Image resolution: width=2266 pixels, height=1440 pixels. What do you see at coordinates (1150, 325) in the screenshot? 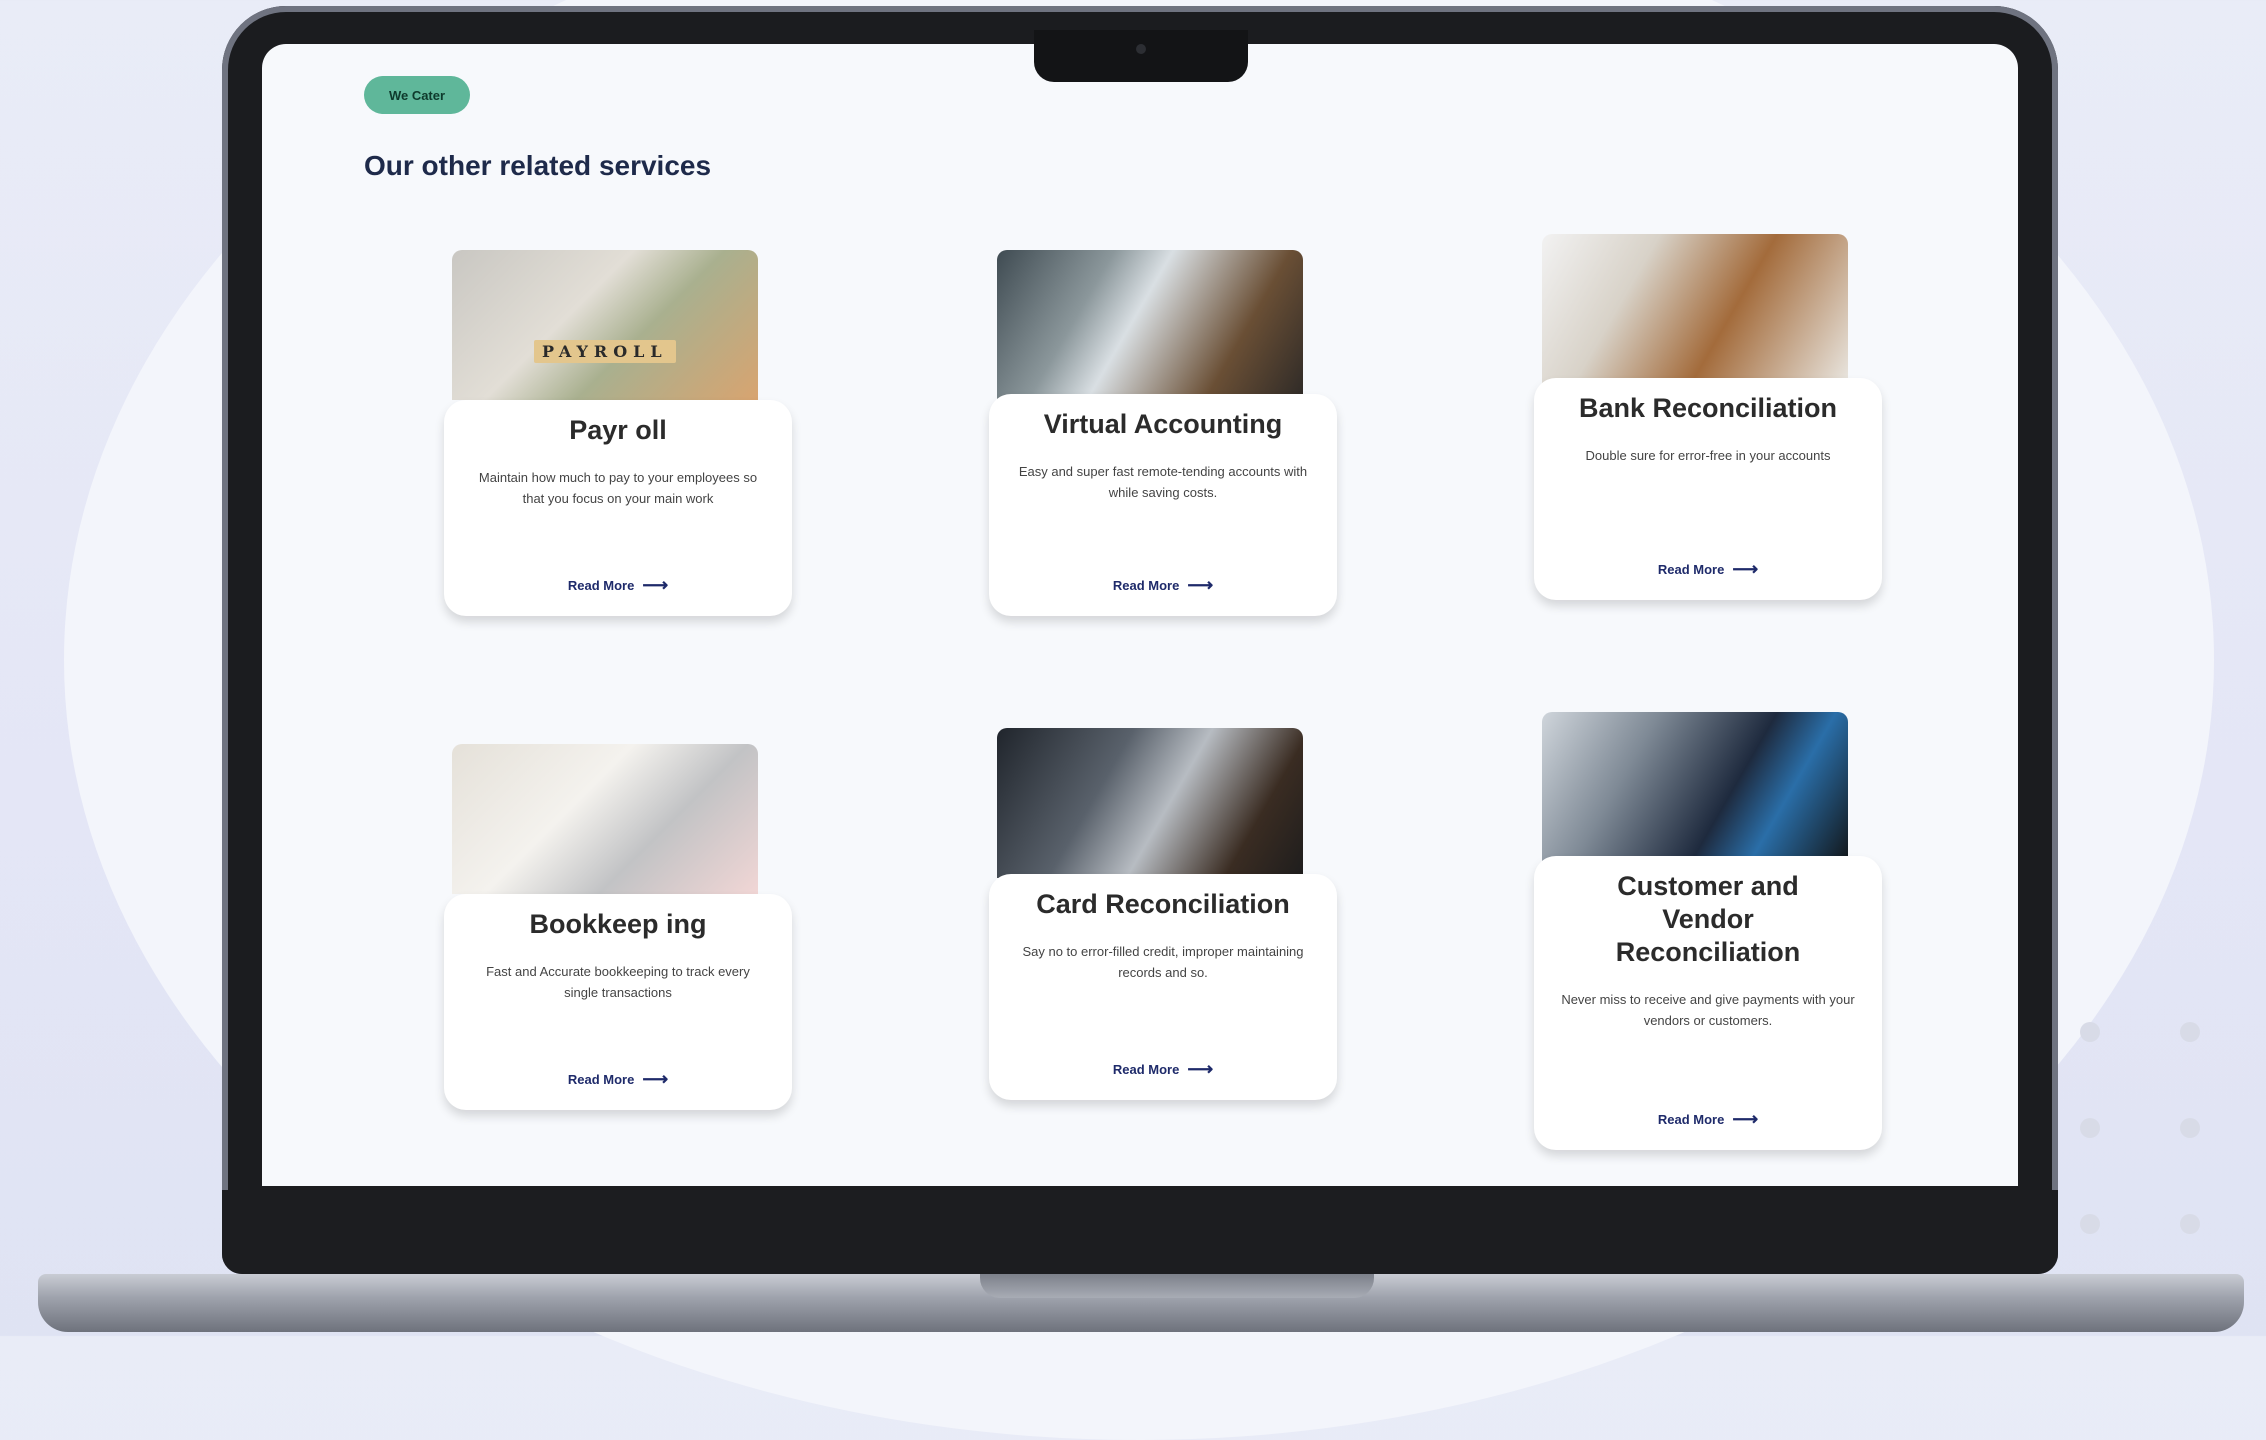
I see `virtual-accounting-image` at bounding box center [1150, 325].